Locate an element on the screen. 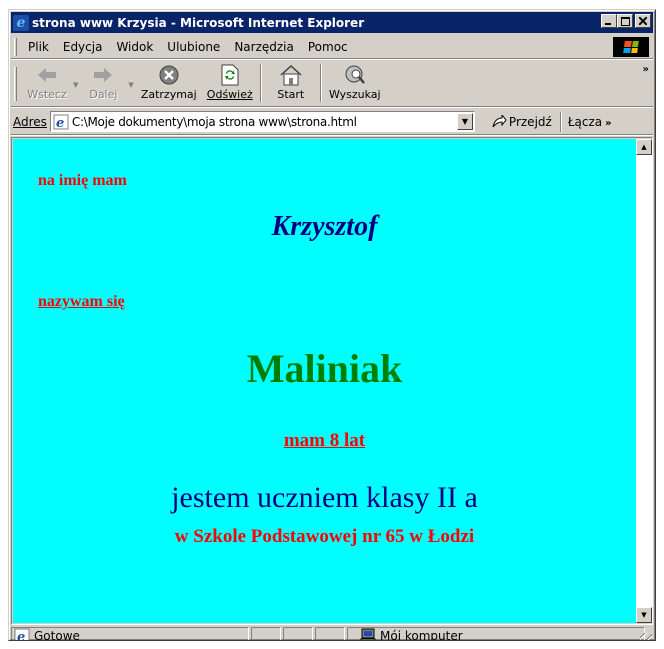 The width and height of the screenshot is (664, 649). maximize-button is located at coordinates (625, 21).